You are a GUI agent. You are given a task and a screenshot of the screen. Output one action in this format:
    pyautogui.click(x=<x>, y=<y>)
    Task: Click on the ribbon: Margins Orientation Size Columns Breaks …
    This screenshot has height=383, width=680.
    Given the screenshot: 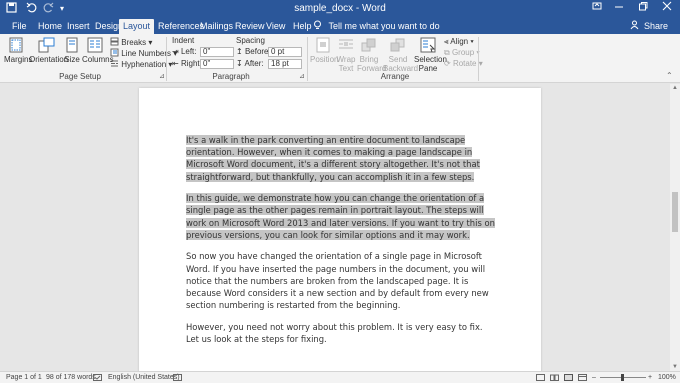 What is the action you would take?
    pyautogui.click(x=340, y=58)
    